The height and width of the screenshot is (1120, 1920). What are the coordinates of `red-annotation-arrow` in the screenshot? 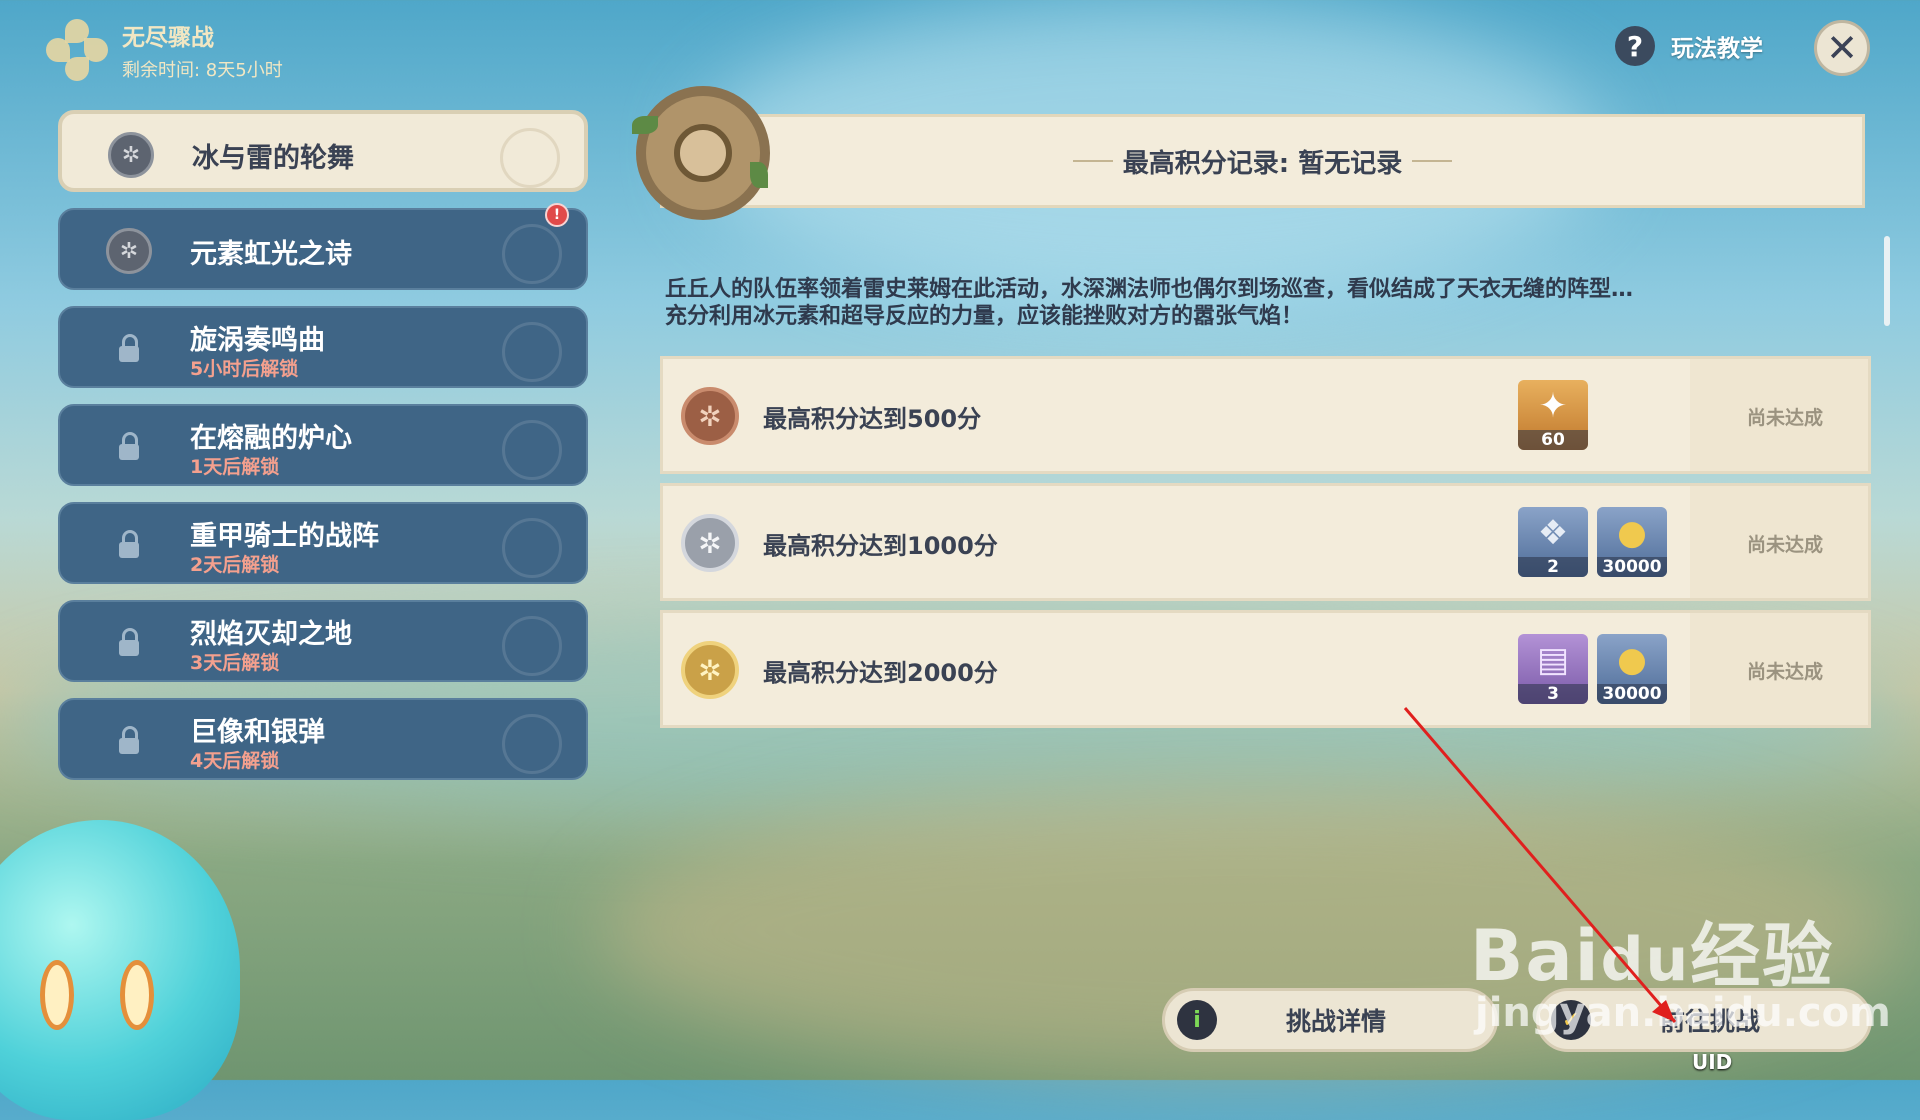 It's located at (1540, 865).